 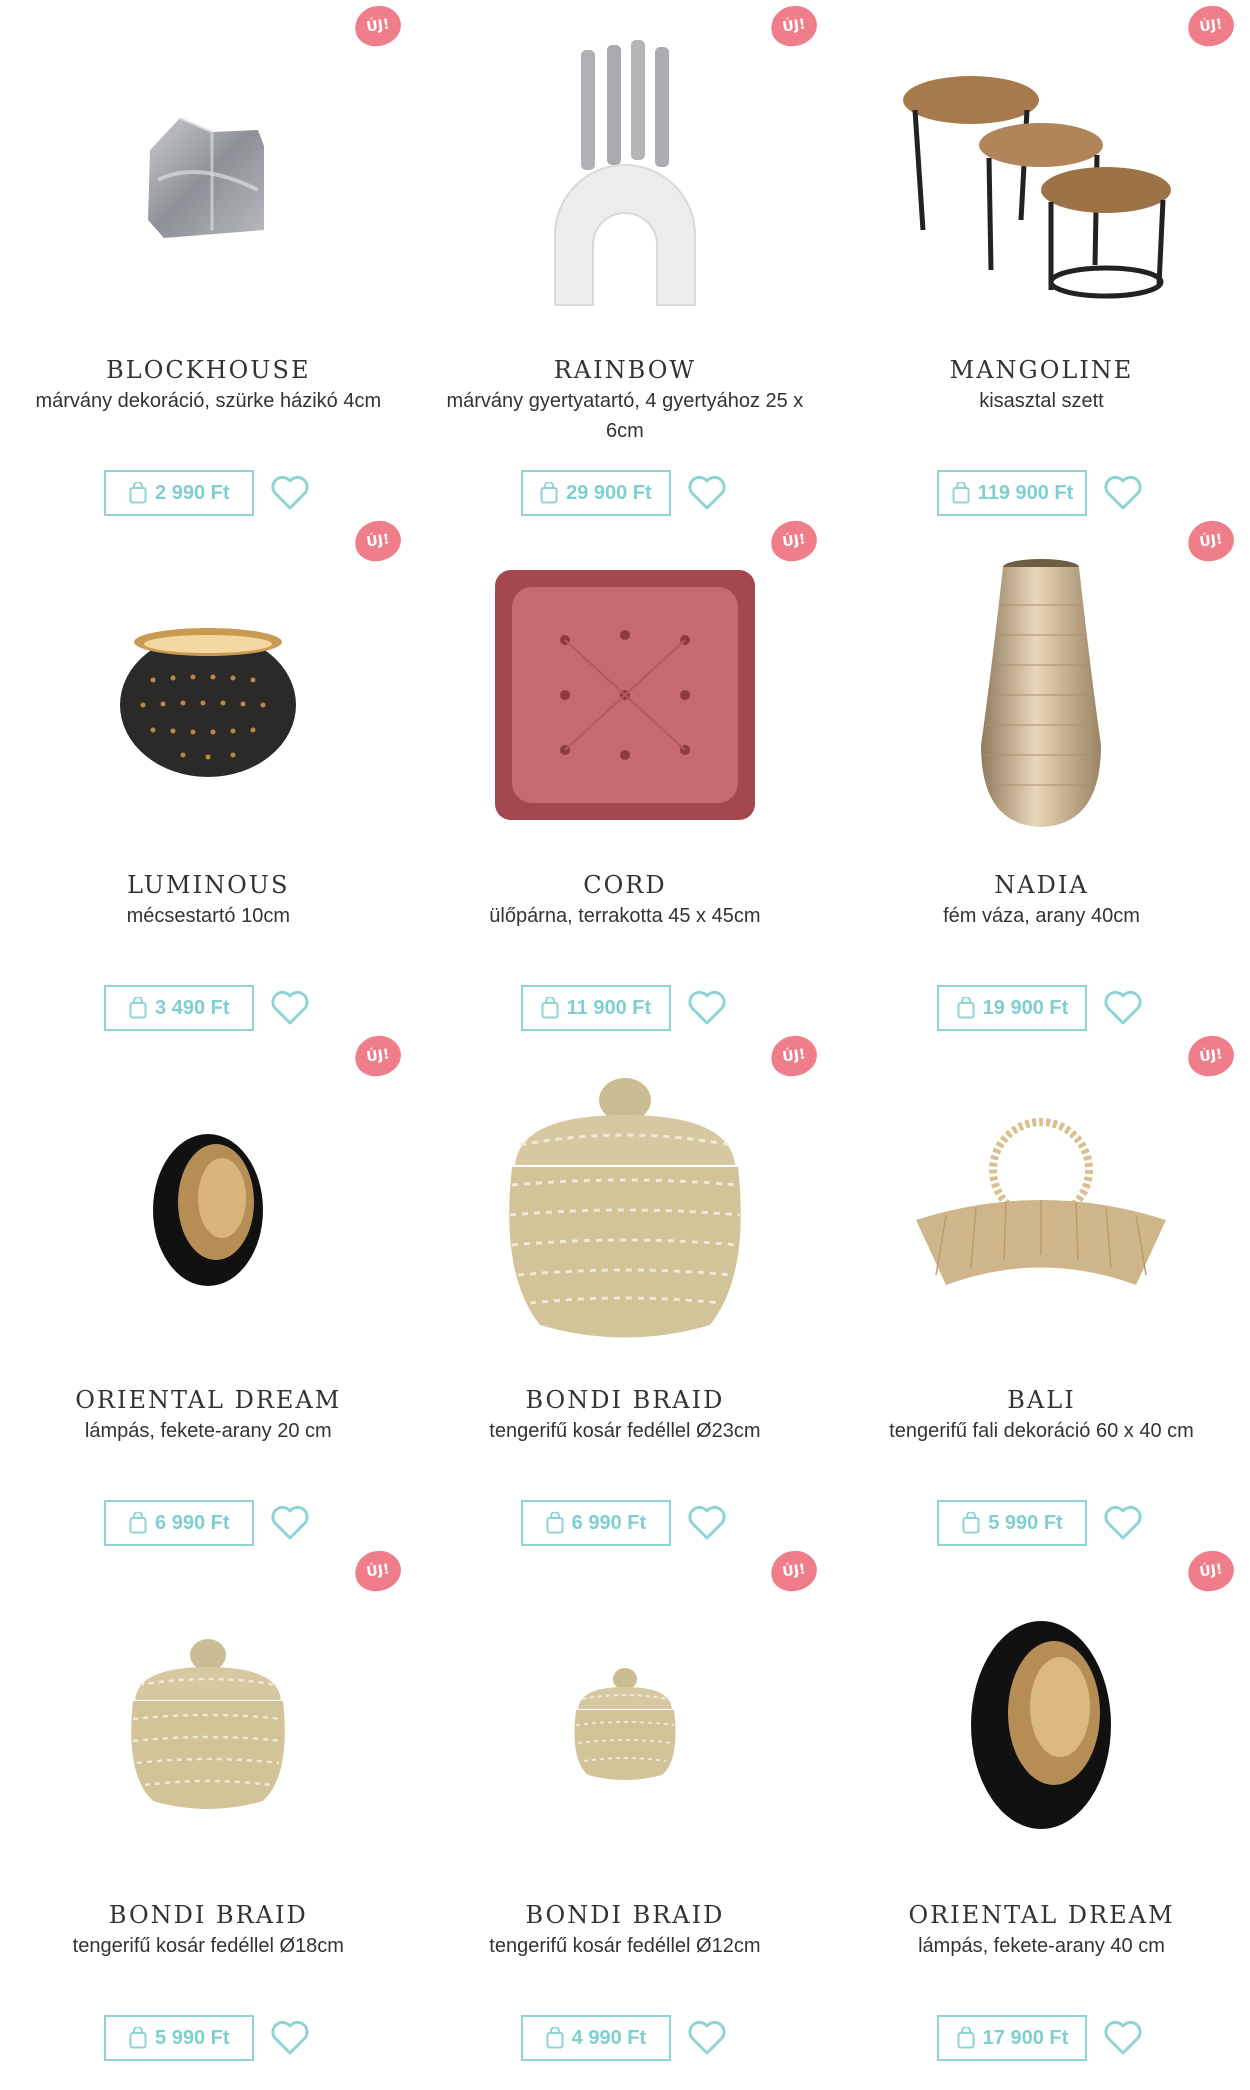 What do you see at coordinates (1041, 401) in the screenshot?
I see `product-description: kisasztal szett` at bounding box center [1041, 401].